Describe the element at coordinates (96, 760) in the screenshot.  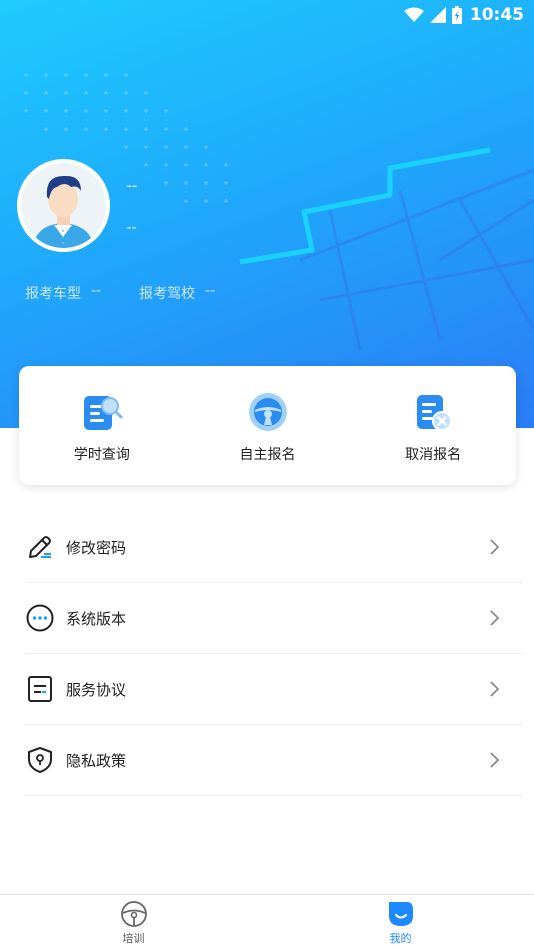
I see `privacy-policy-label: 隐私政策` at that location.